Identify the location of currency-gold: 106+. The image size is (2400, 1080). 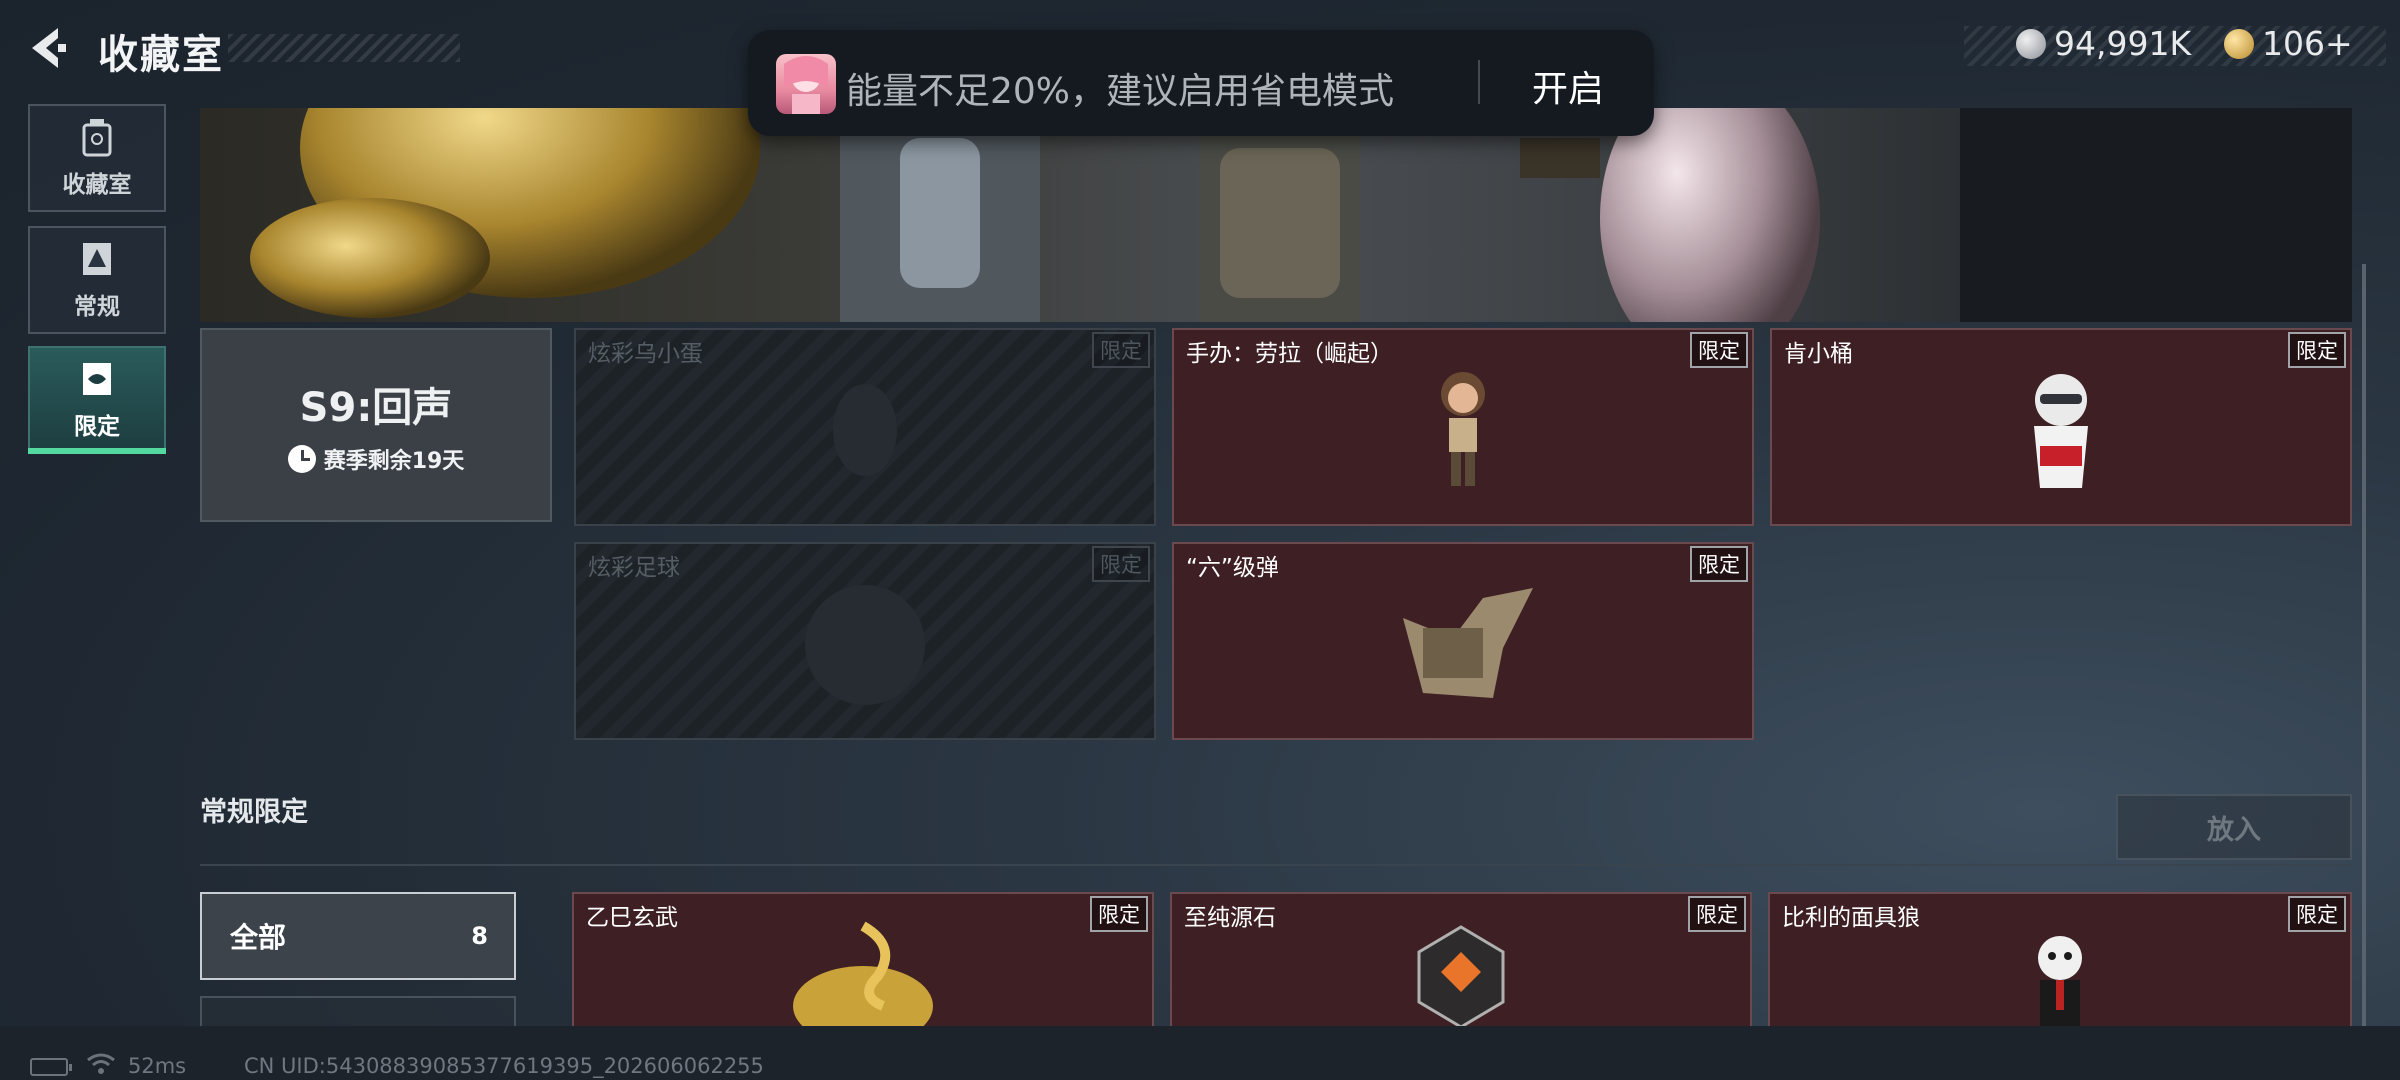
(2288, 43).